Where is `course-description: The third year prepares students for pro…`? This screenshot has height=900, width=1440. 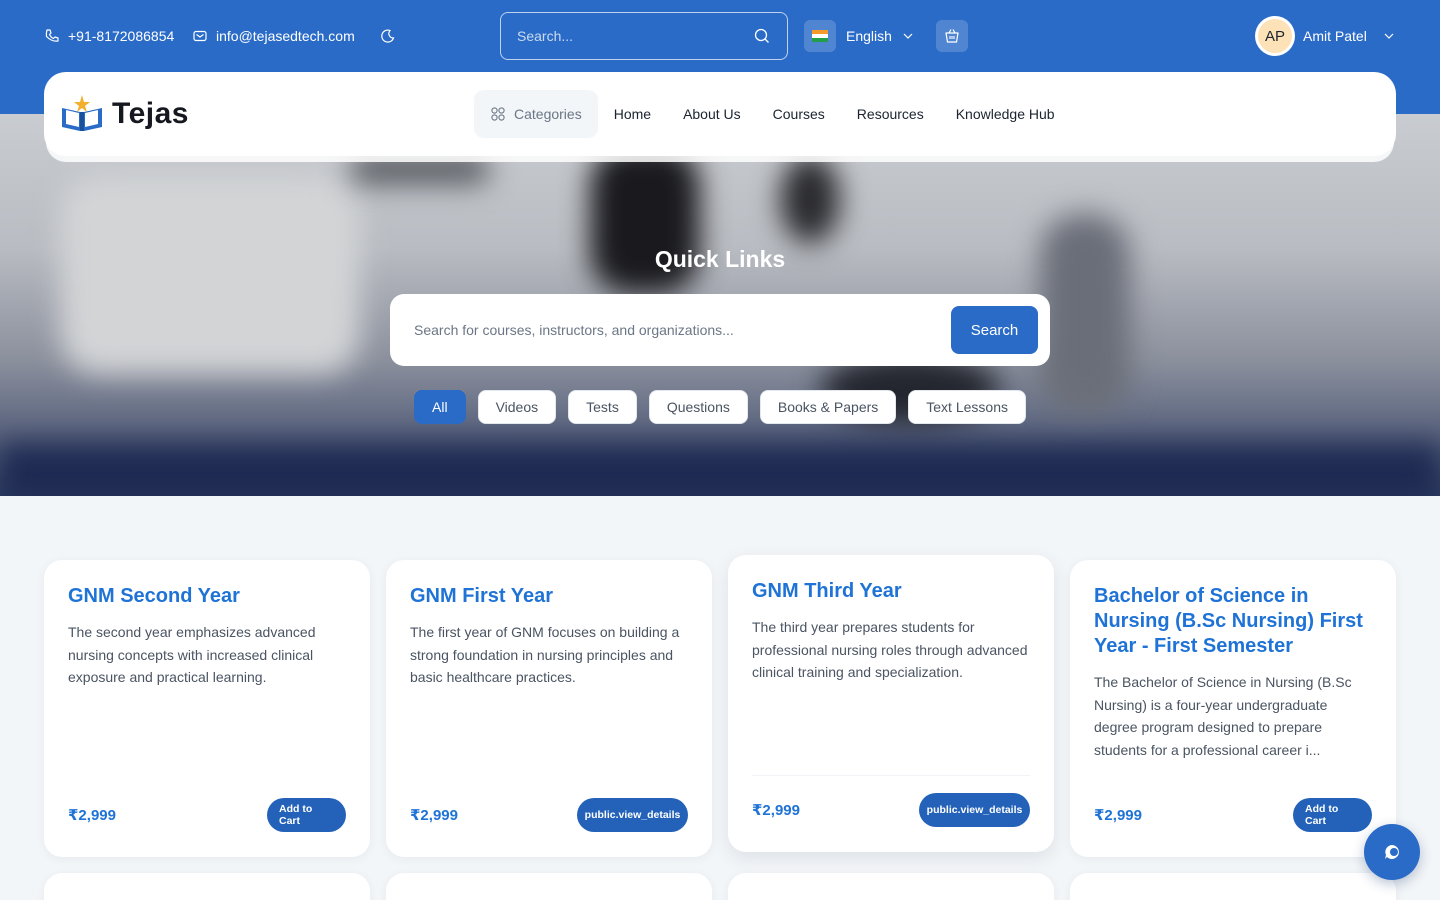 course-description: The third year prepares students for pro… is located at coordinates (890, 649).